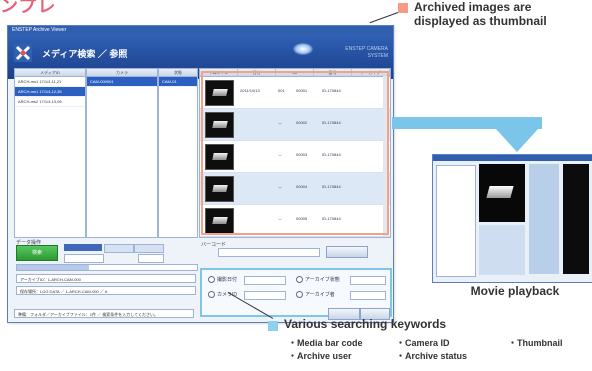  I want to click on search-button: 検索, so click(37, 253).